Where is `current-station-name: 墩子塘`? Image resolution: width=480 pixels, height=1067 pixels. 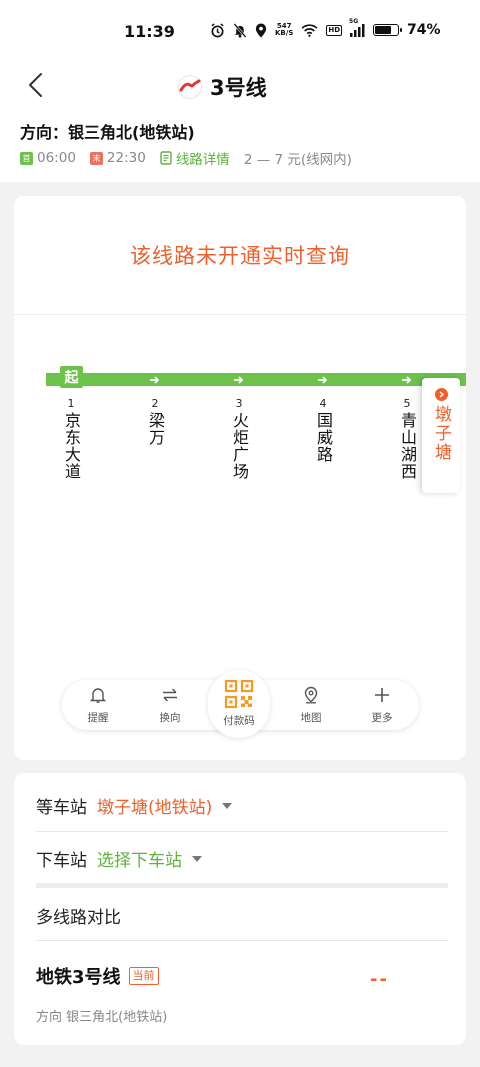
current-station-name: 墩子塘 is located at coordinates (441, 433).